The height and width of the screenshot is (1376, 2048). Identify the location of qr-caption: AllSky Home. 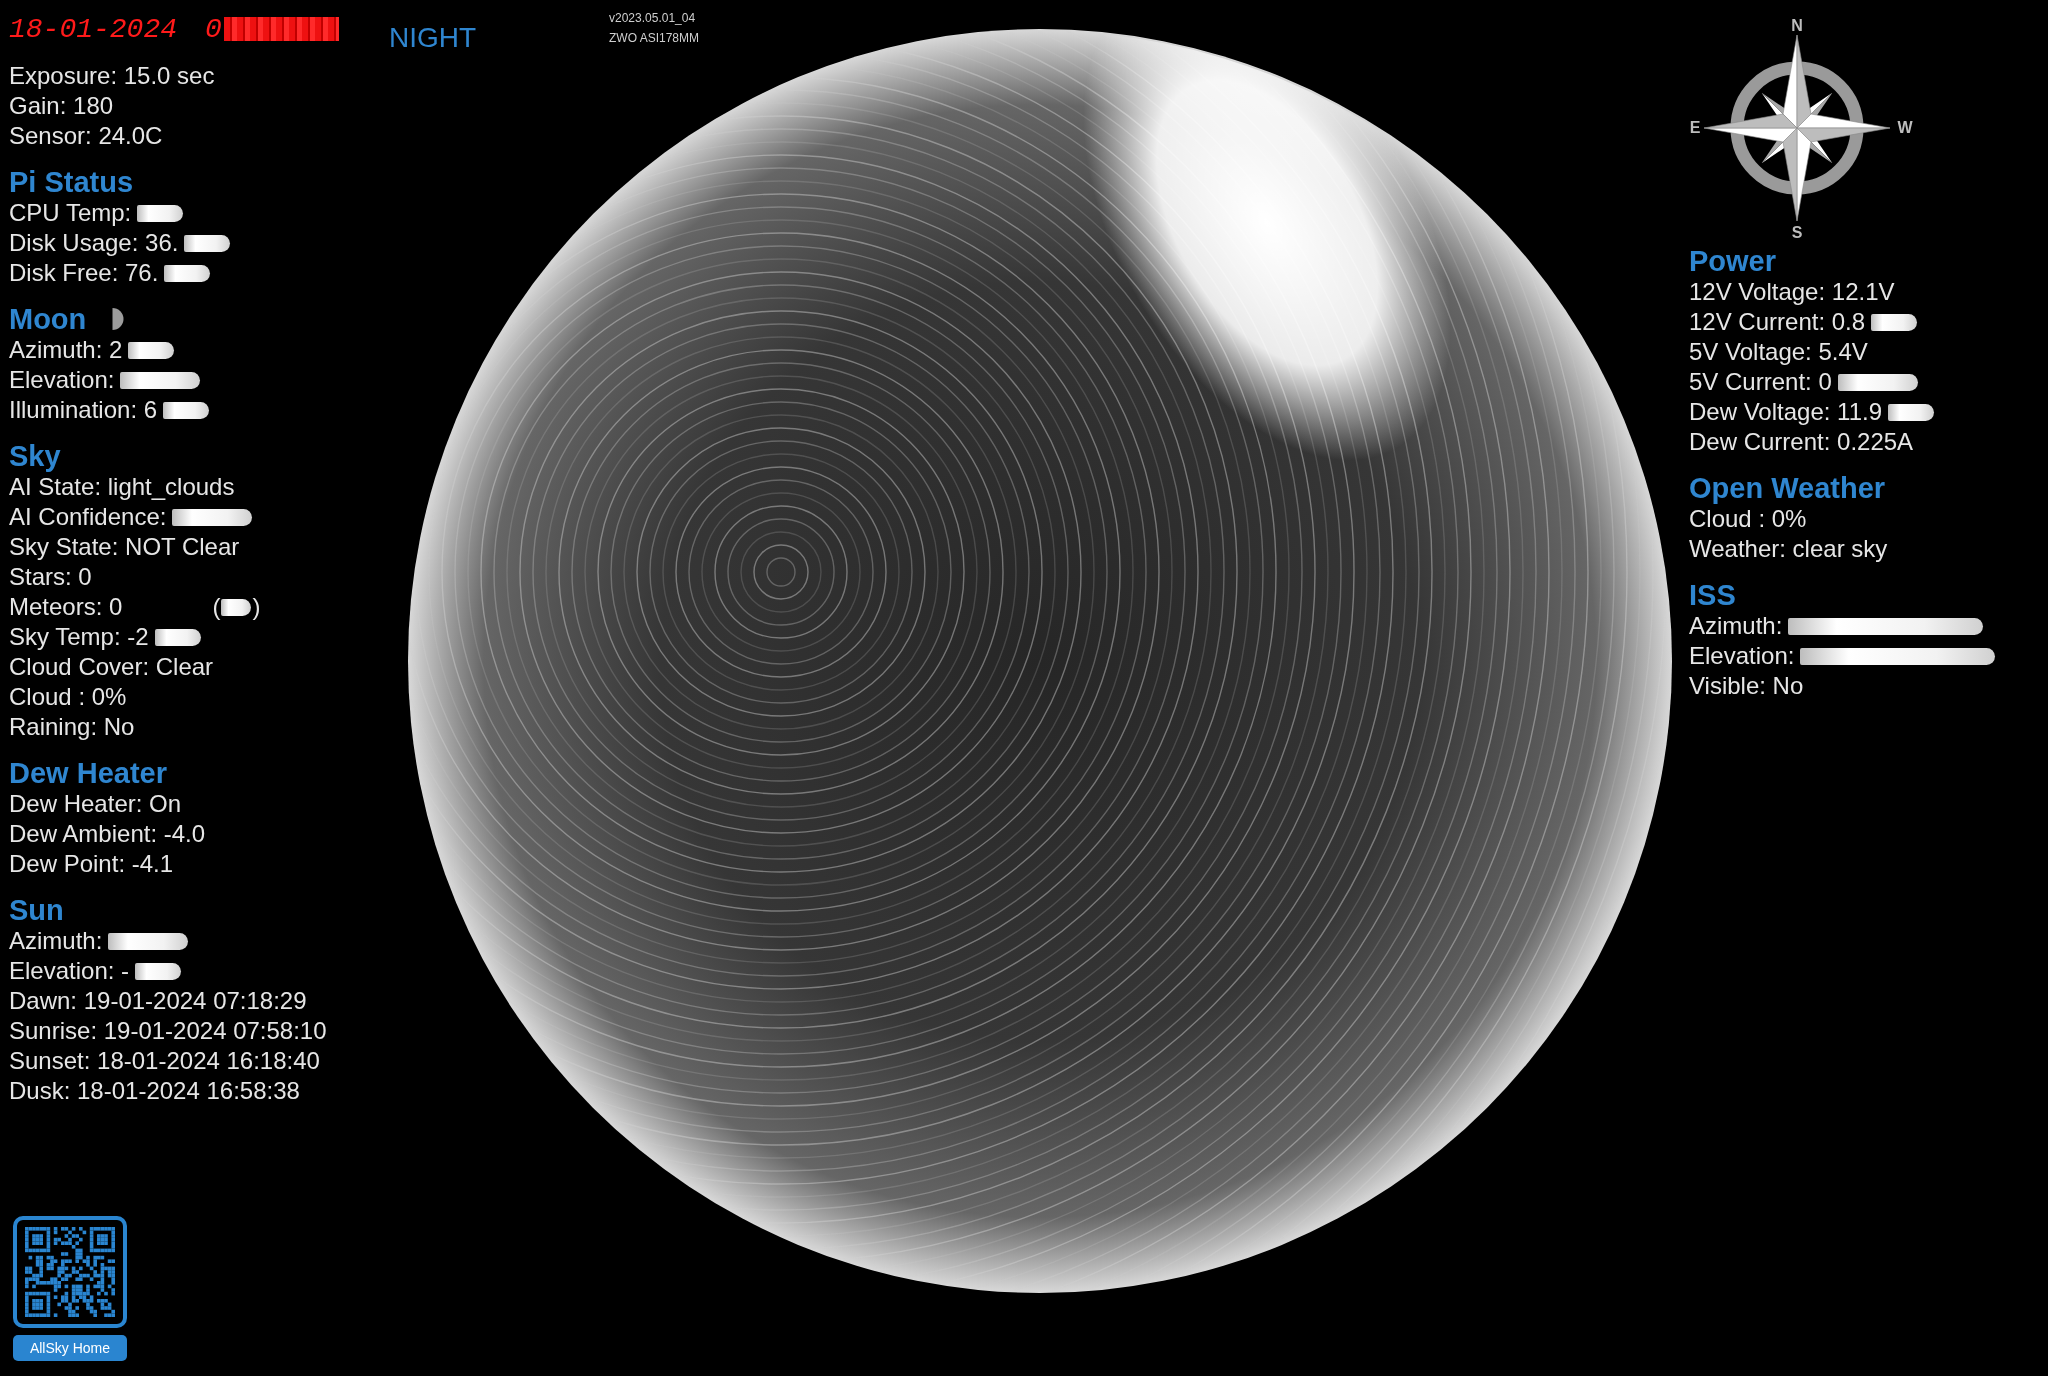
(70, 1348).